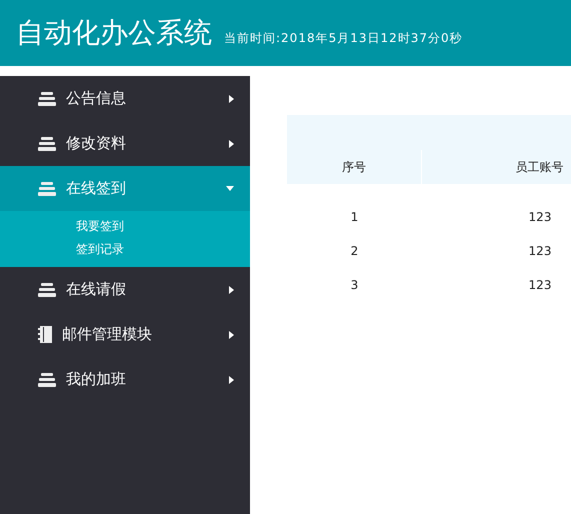 This screenshot has width=571, height=514. What do you see at coordinates (125, 334) in the screenshot?
I see `sidebar-item: 邮件管理模块` at bounding box center [125, 334].